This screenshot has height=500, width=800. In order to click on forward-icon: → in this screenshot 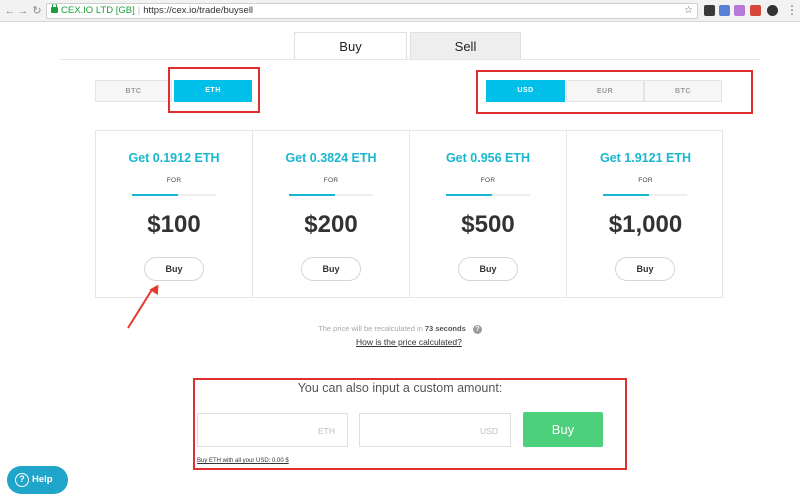, I will do `click(23, 11)`.